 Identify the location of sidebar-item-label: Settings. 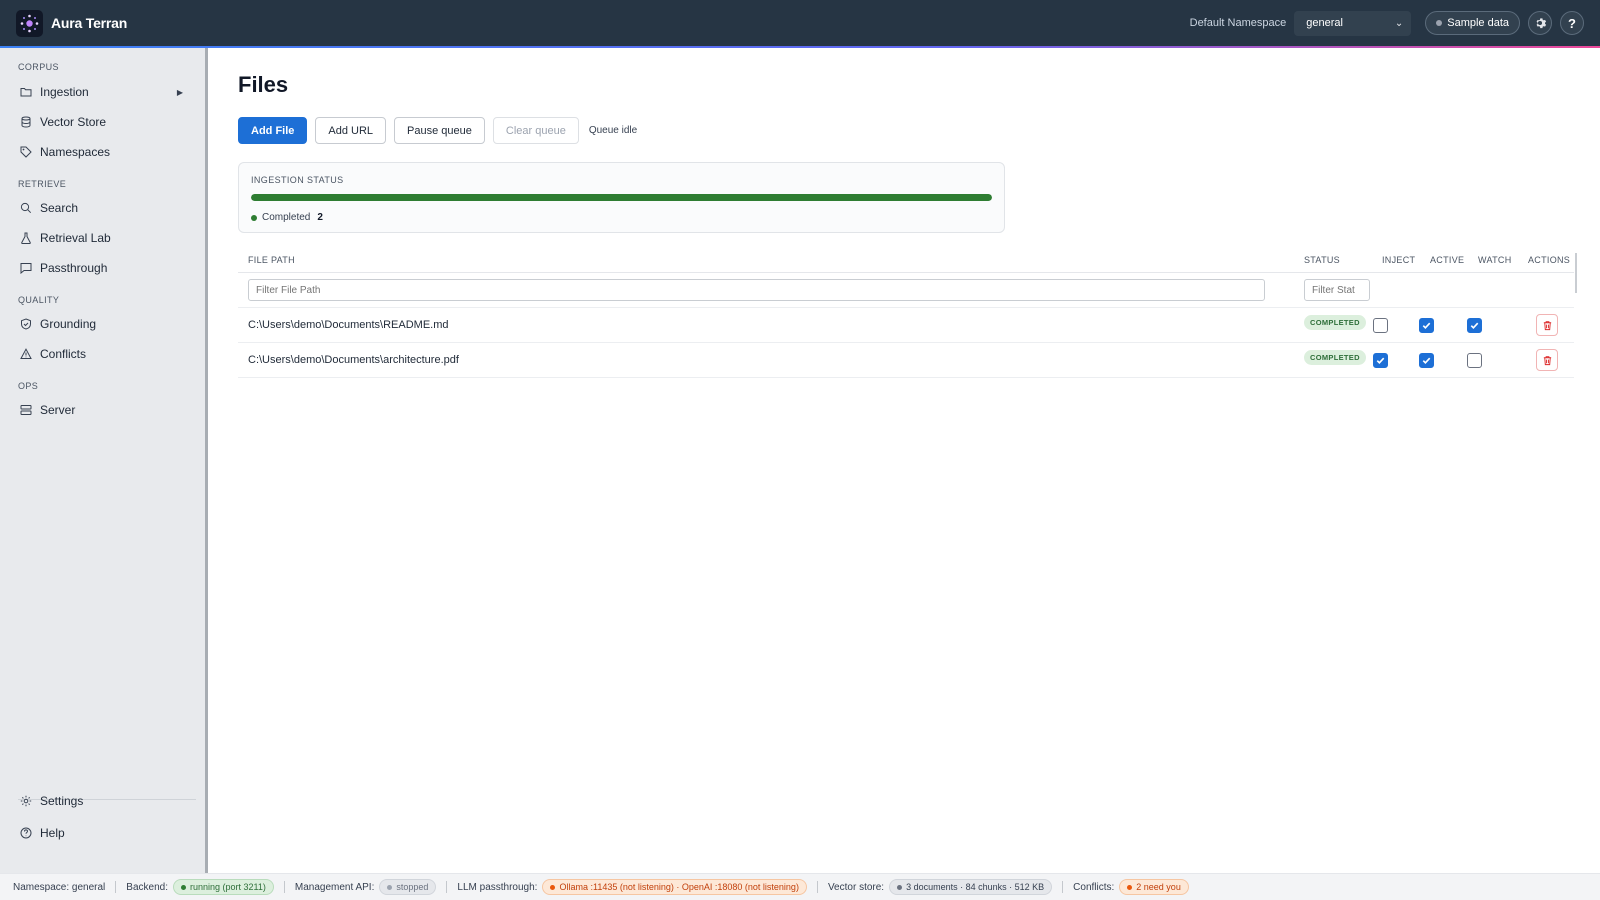
(62, 801).